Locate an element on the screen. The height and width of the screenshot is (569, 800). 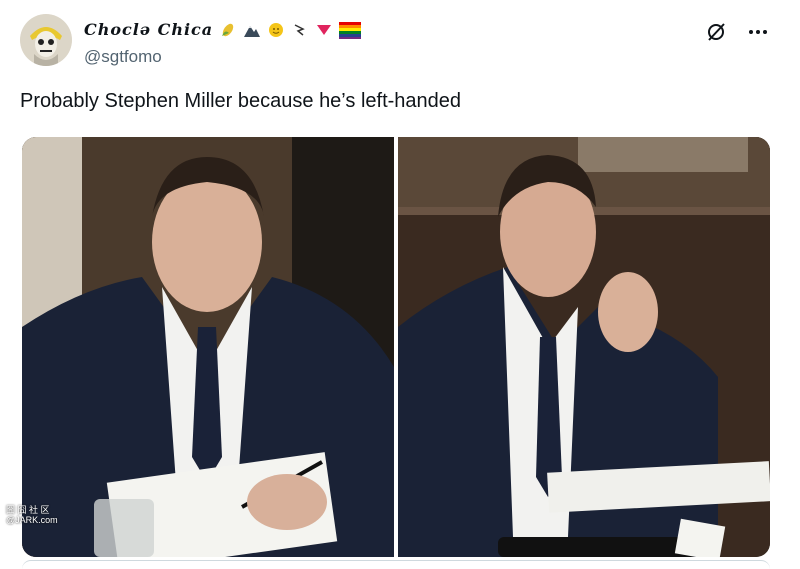
more-icon is located at coordinates (758, 32).